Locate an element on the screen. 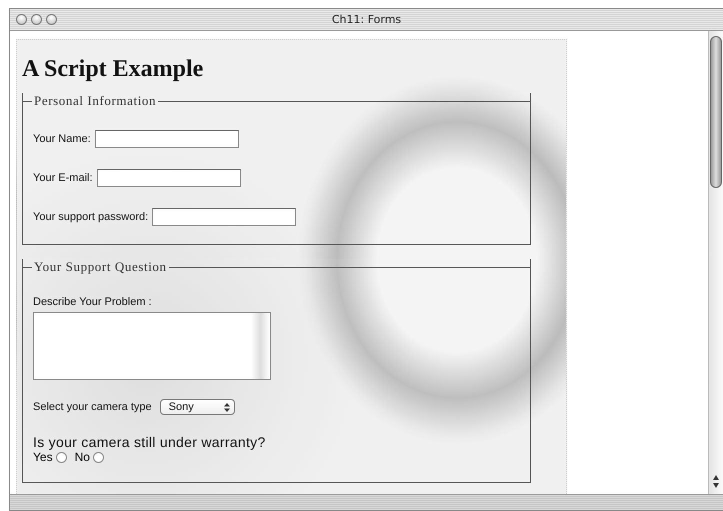 The width and height of the screenshot is (723, 511). fieldset-legend: Personal Information is located at coordinates (95, 101).